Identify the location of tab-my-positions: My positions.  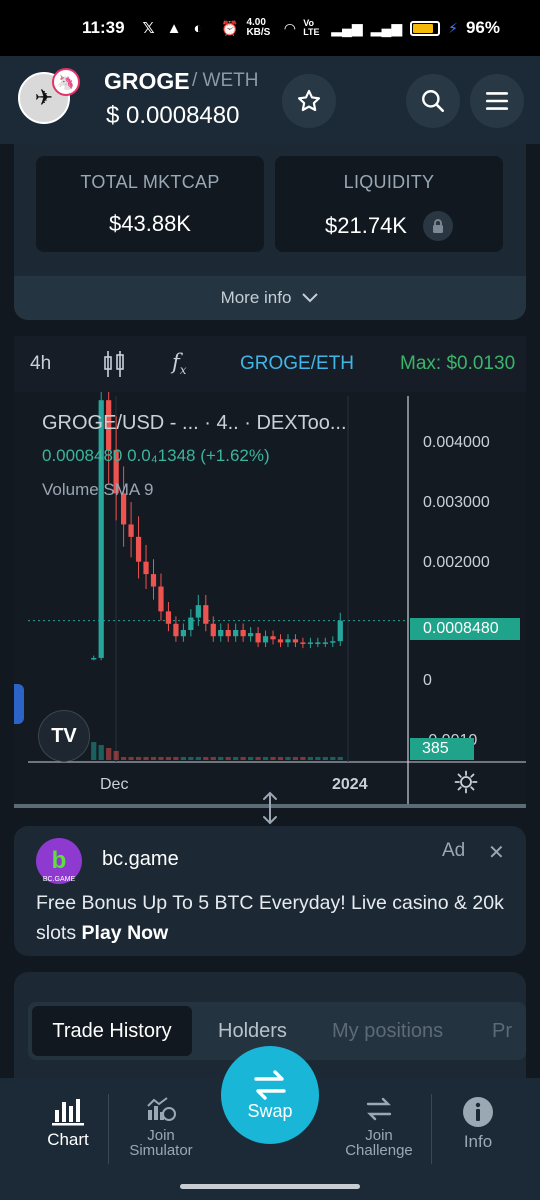
(387, 1031).